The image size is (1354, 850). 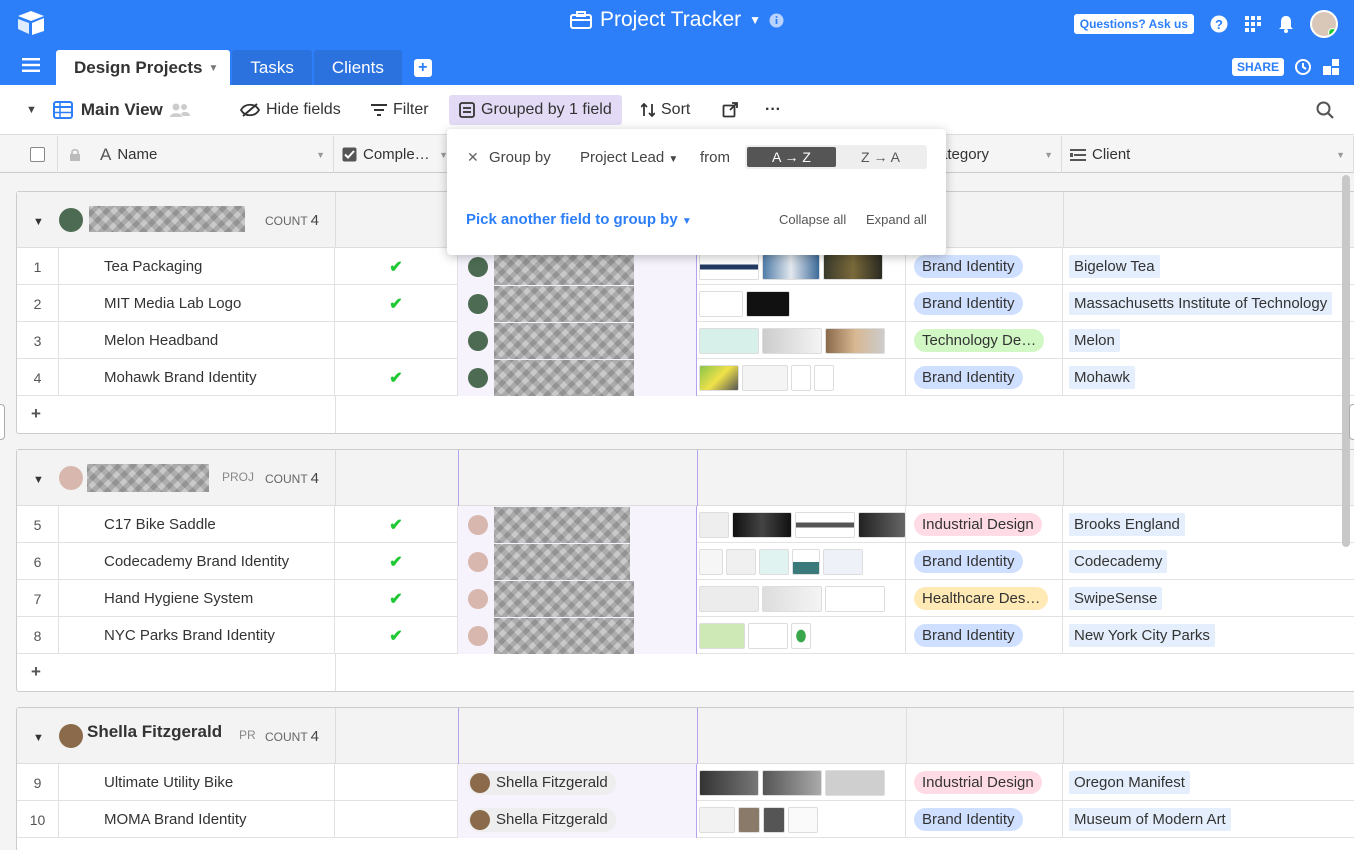 I want to click on pick-another-field-button: Pick another field to group by ▼, so click(x=579, y=219).